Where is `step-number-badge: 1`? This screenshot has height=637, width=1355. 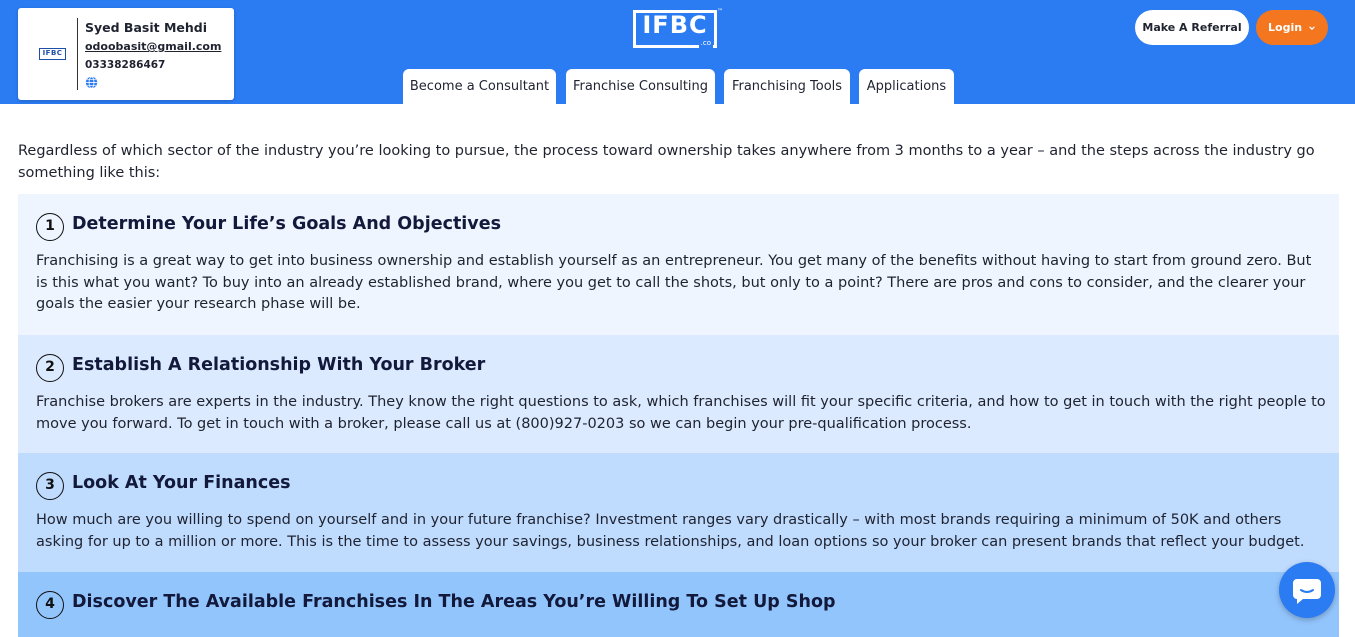 step-number-badge: 1 is located at coordinates (50, 227).